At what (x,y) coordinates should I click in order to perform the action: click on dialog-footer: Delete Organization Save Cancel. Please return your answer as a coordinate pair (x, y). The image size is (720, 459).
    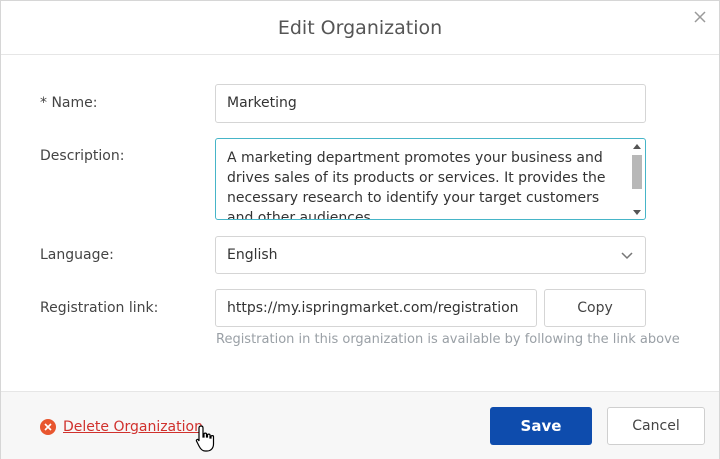
    Looking at the image, I should click on (360, 425).